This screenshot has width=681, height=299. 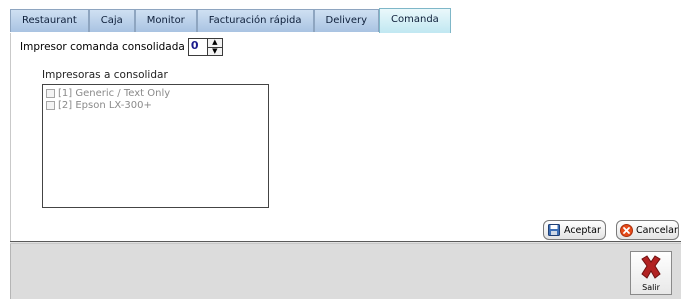 I want to click on cancel-button: Cancelar, so click(x=647, y=230).